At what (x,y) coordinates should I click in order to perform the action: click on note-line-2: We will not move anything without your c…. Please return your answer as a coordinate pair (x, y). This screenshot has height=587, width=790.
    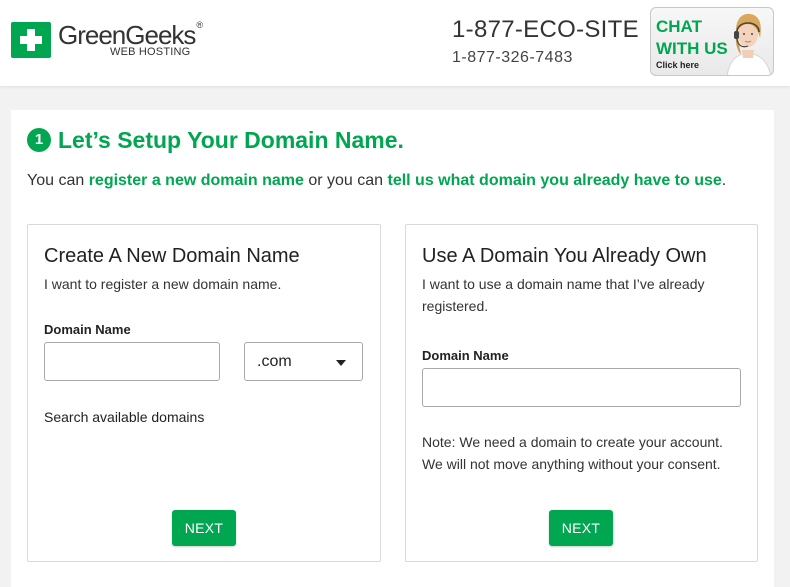
    Looking at the image, I should click on (571, 464).